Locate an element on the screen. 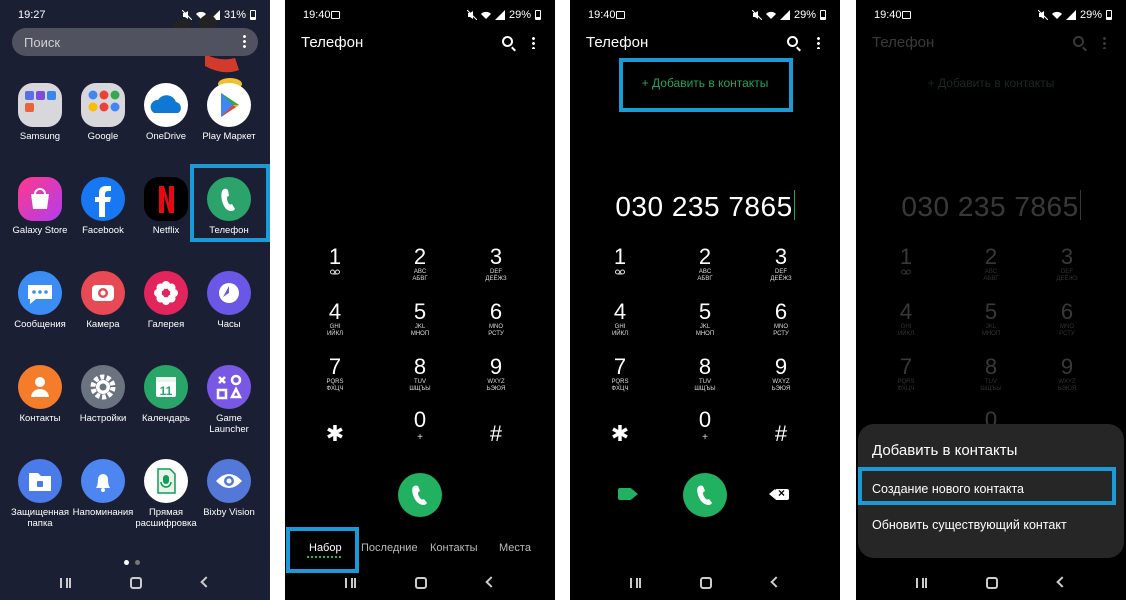 The image size is (1126, 600). app-play-market: Play Маркет is located at coordinates (229, 112).